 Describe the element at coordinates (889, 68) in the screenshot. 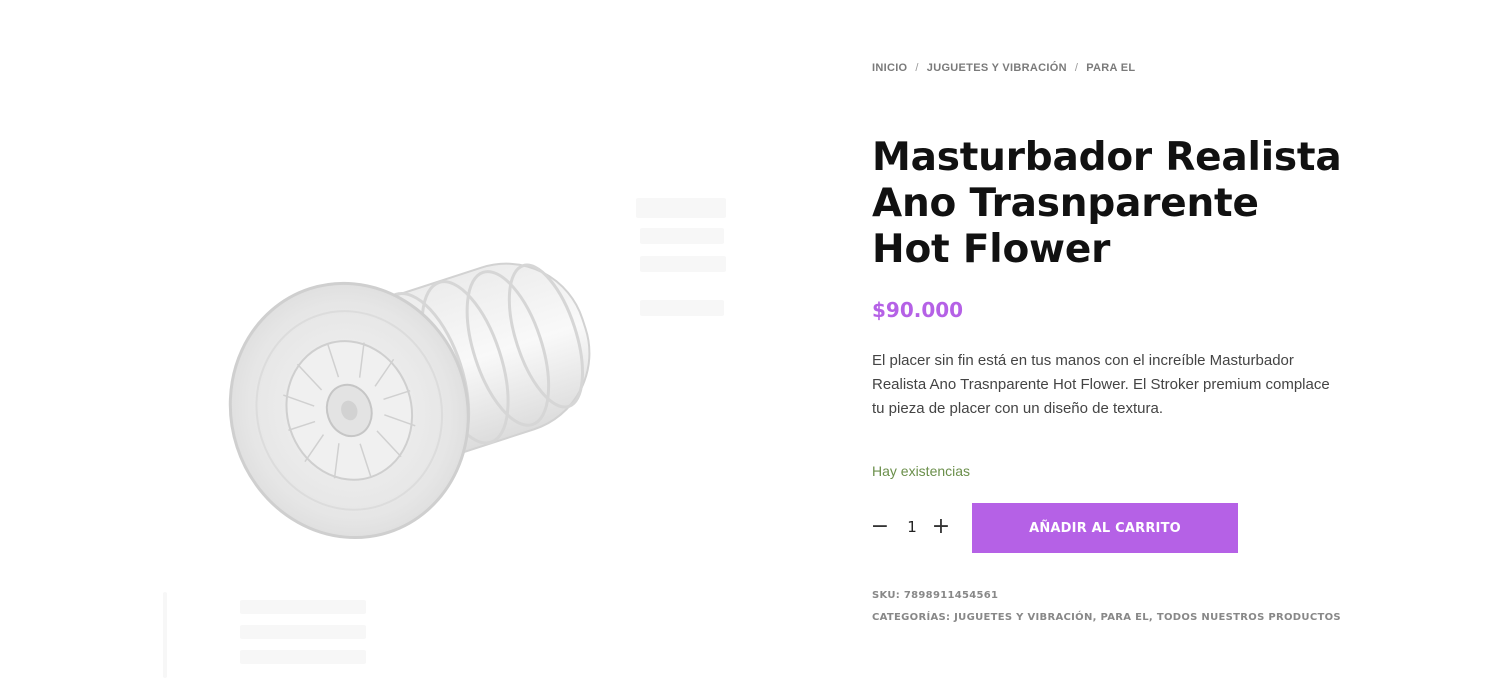

I see `breadcrumb-link-inicio: INICIO` at that location.